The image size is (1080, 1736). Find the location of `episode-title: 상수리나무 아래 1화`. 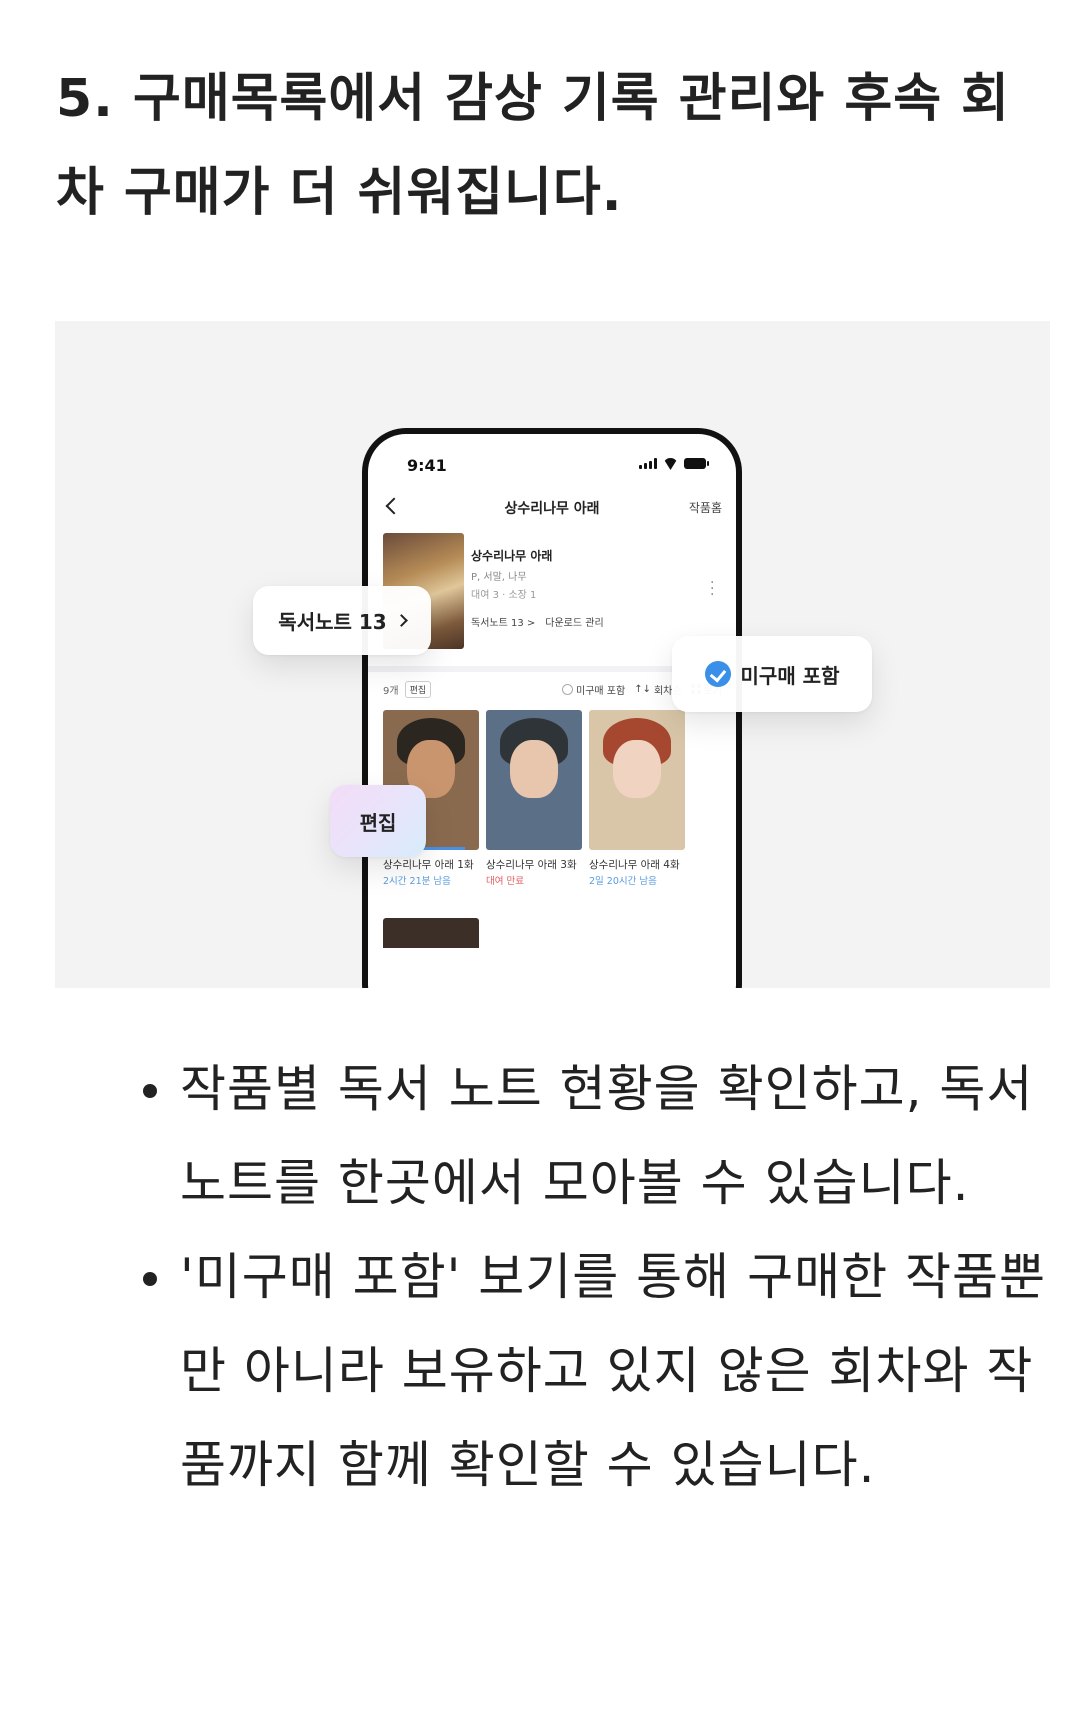

episode-title: 상수리나무 아래 1화 is located at coordinates (428, 865).